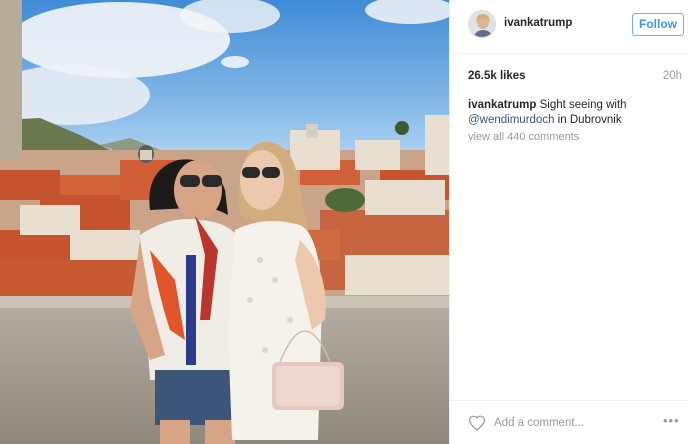 Image resolution: width=688 pixels, height=444 pixels. What do you see at coordinates (583, 105) in the screenshot?
I see `caption-text: Sight seeing with` at bounding box center [583, 105].